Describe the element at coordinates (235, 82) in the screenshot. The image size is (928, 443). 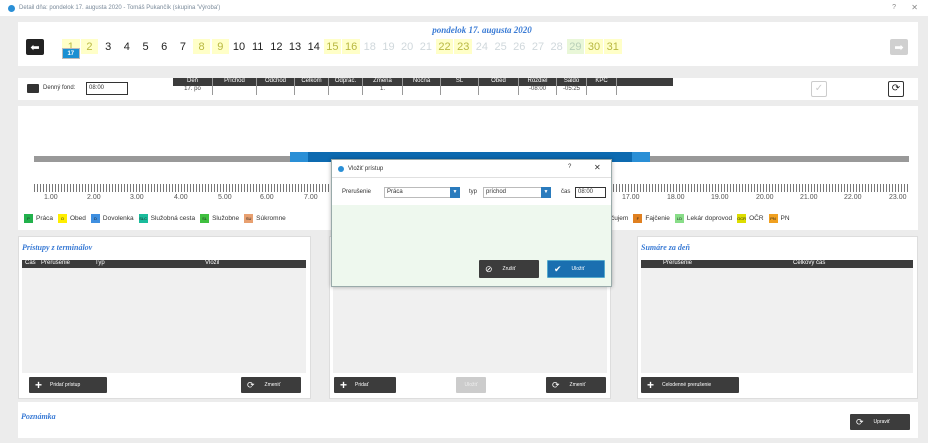
I see `summary-col-1: Príchod` at that location.